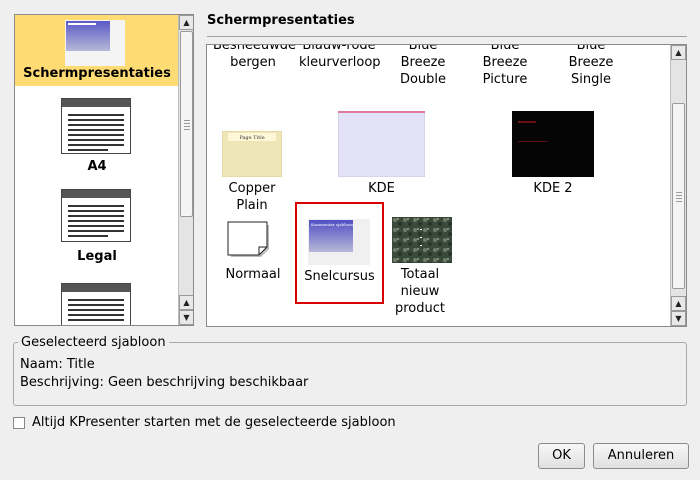 Image resolution: width=700 pixels, height=480 pixels. I want to click on template-label: KDE 2, so click(553, 188).